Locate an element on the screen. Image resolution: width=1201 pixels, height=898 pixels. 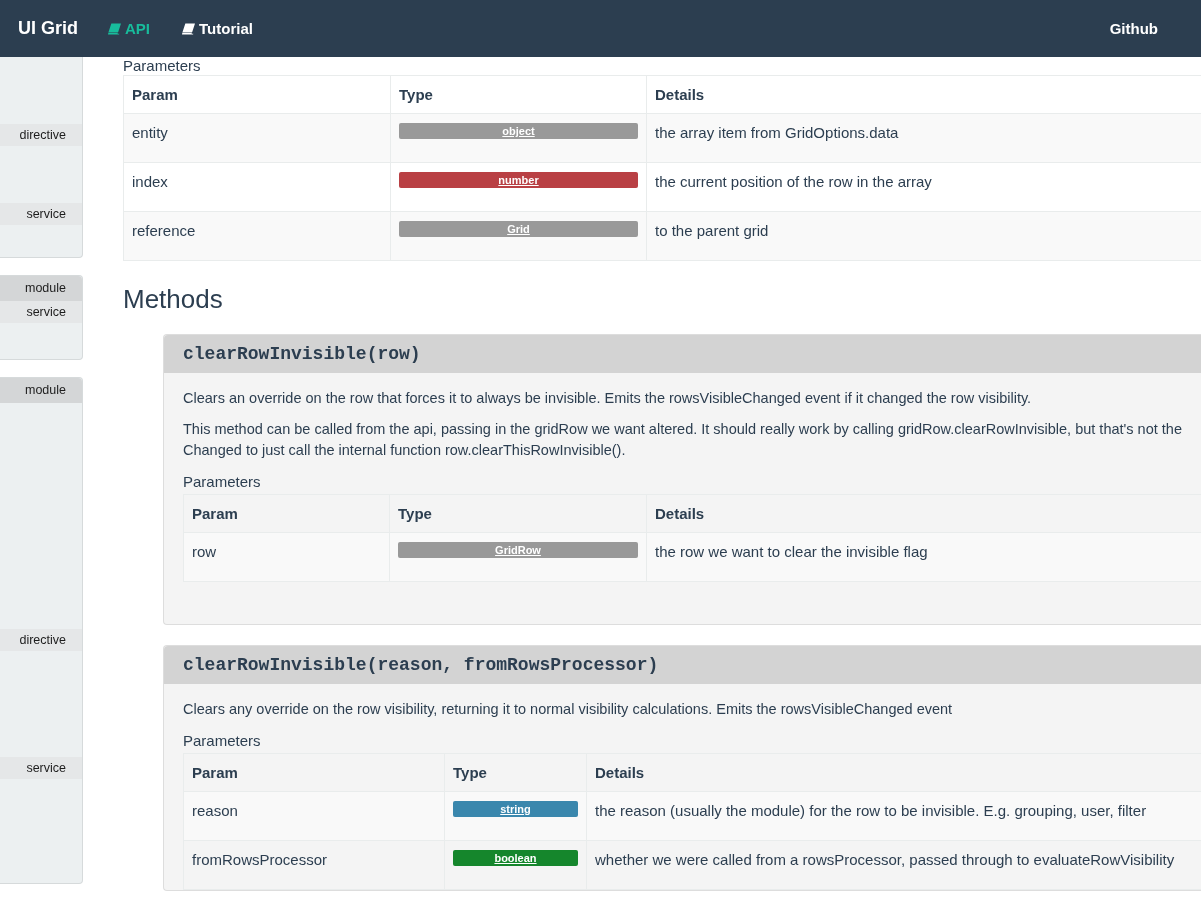
method-signature: clearRowInvisible(reason, fromRowsProcessor) is located at coordinates (682, 665).